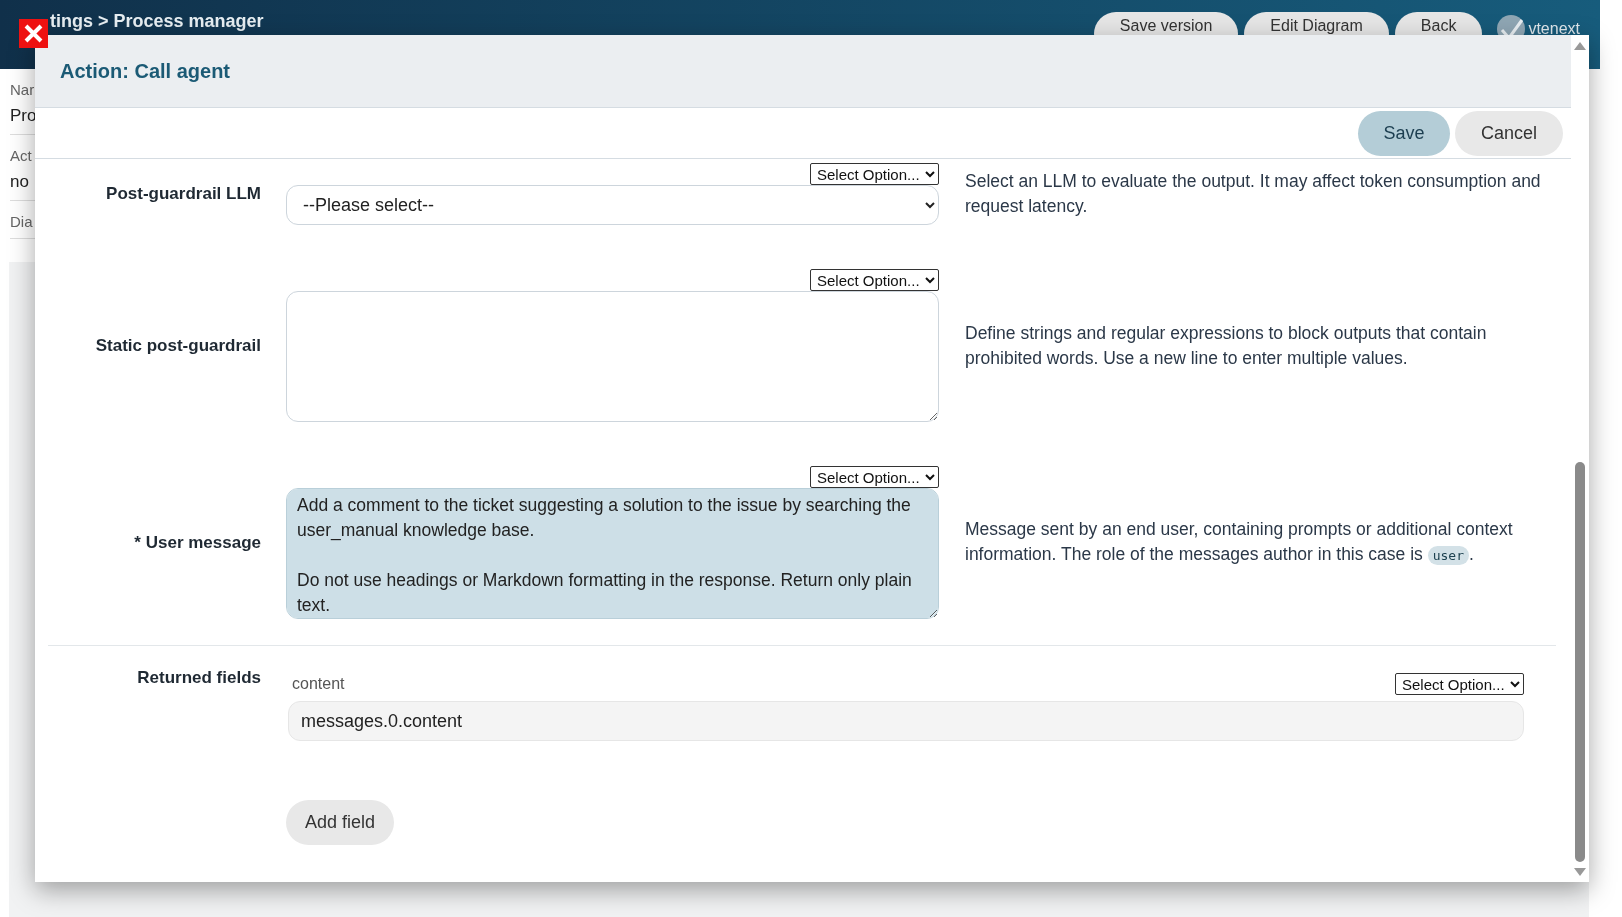 Image resolution: width=1622 pixels, height=917 pixels. I want to click on help-text: Message sent by an end user, containing prompts or additional context information. The role of the messages author in this case is user ., so click(1239, 542).